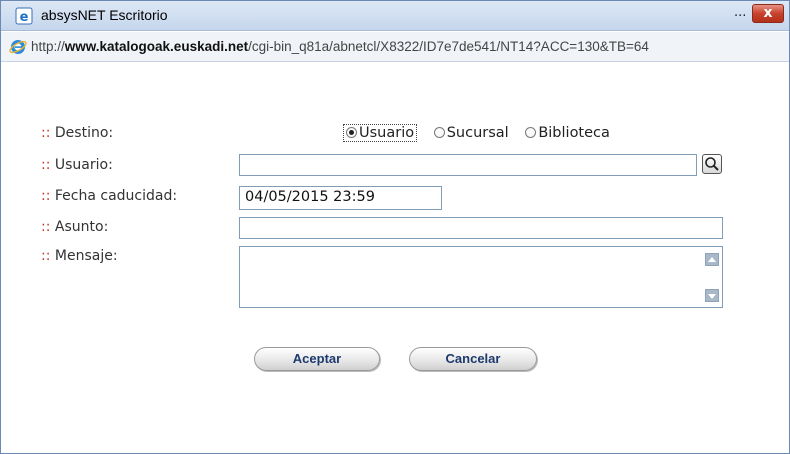  I want to click on ie-logo-icon, so click(18, 47).